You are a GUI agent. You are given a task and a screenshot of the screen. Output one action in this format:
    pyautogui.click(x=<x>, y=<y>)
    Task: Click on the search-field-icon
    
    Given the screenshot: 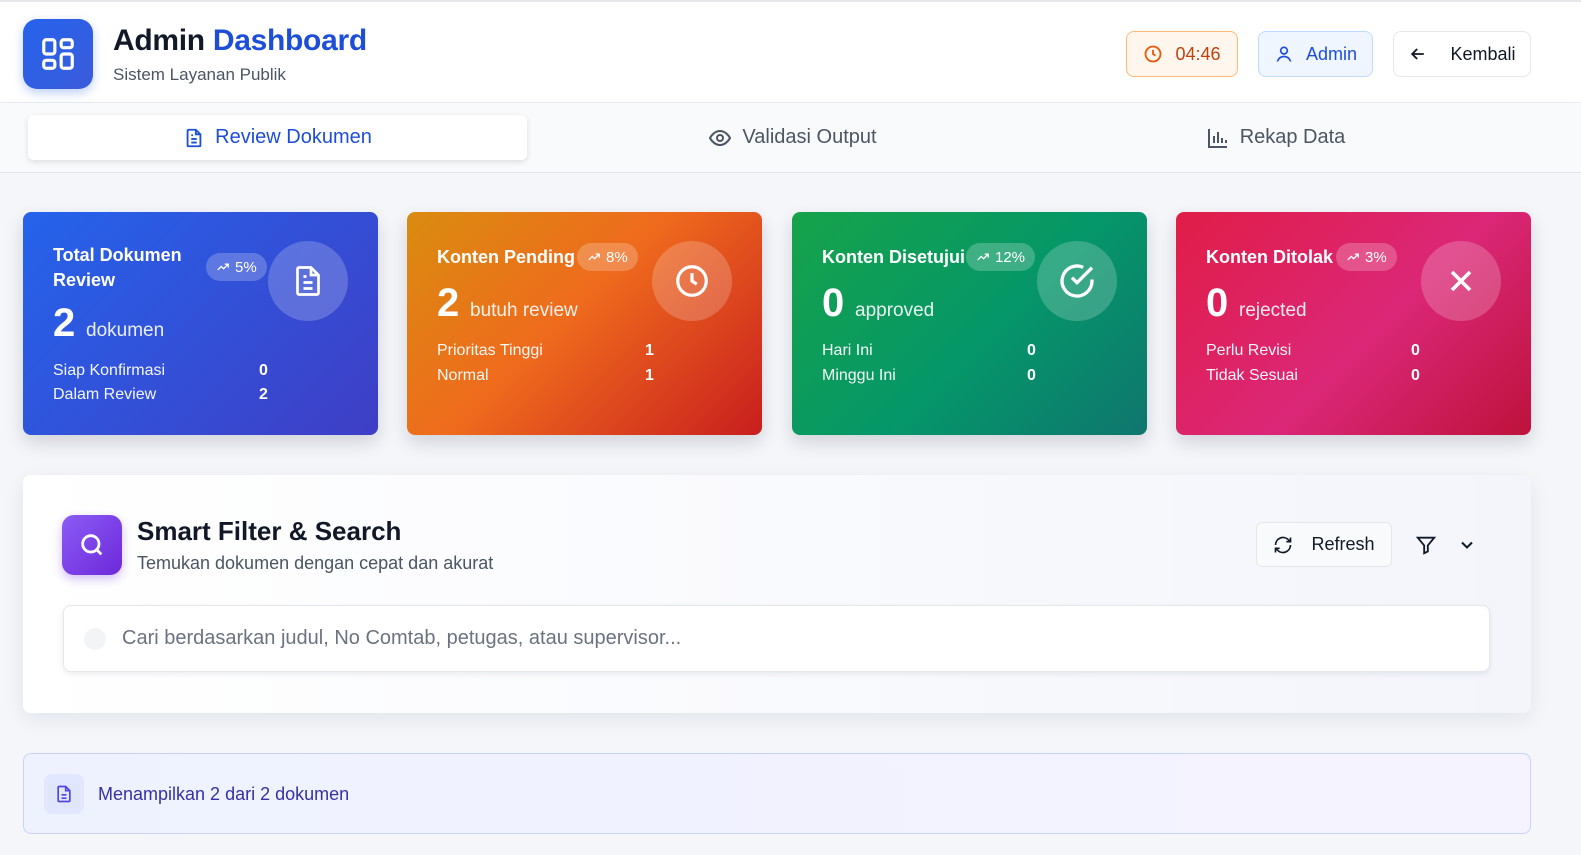 What is the action you would take?
    pyautogui.click(x=95, y=639)
    